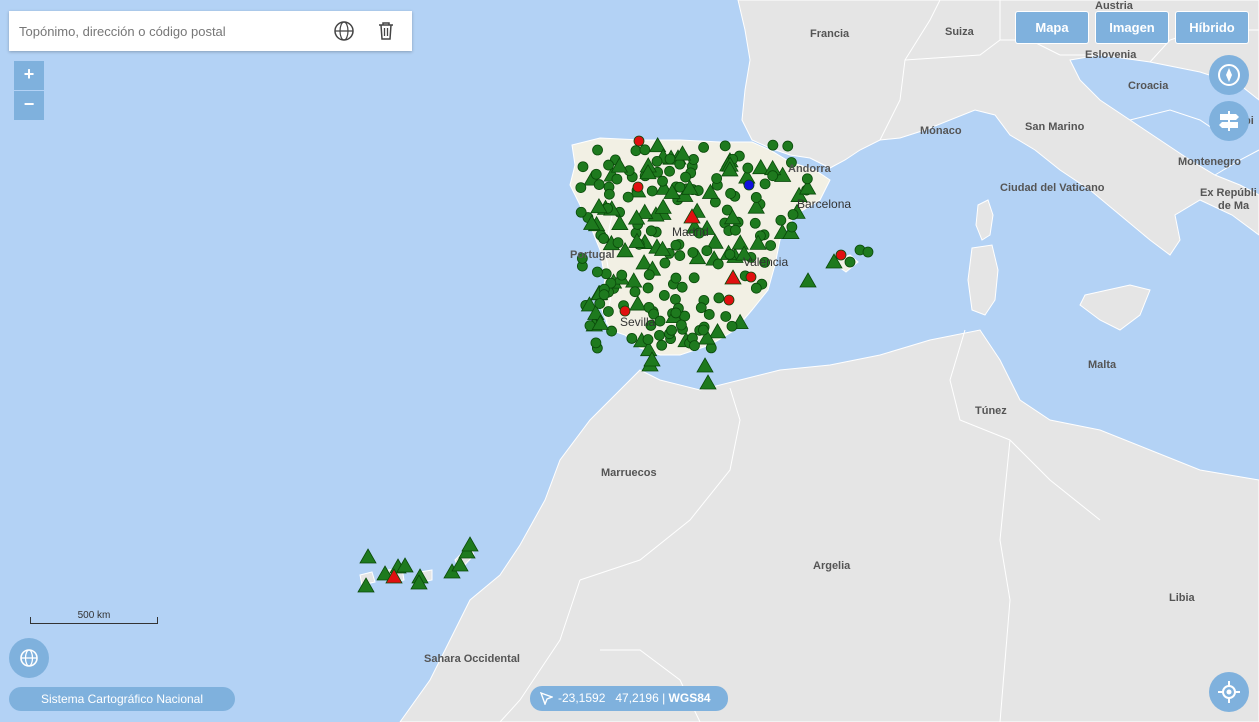 The width and height of the screenshot is (1259, 722). Describe the element at coordinates (1229, 75) in the screenshot. I see `compass-button` at that location.